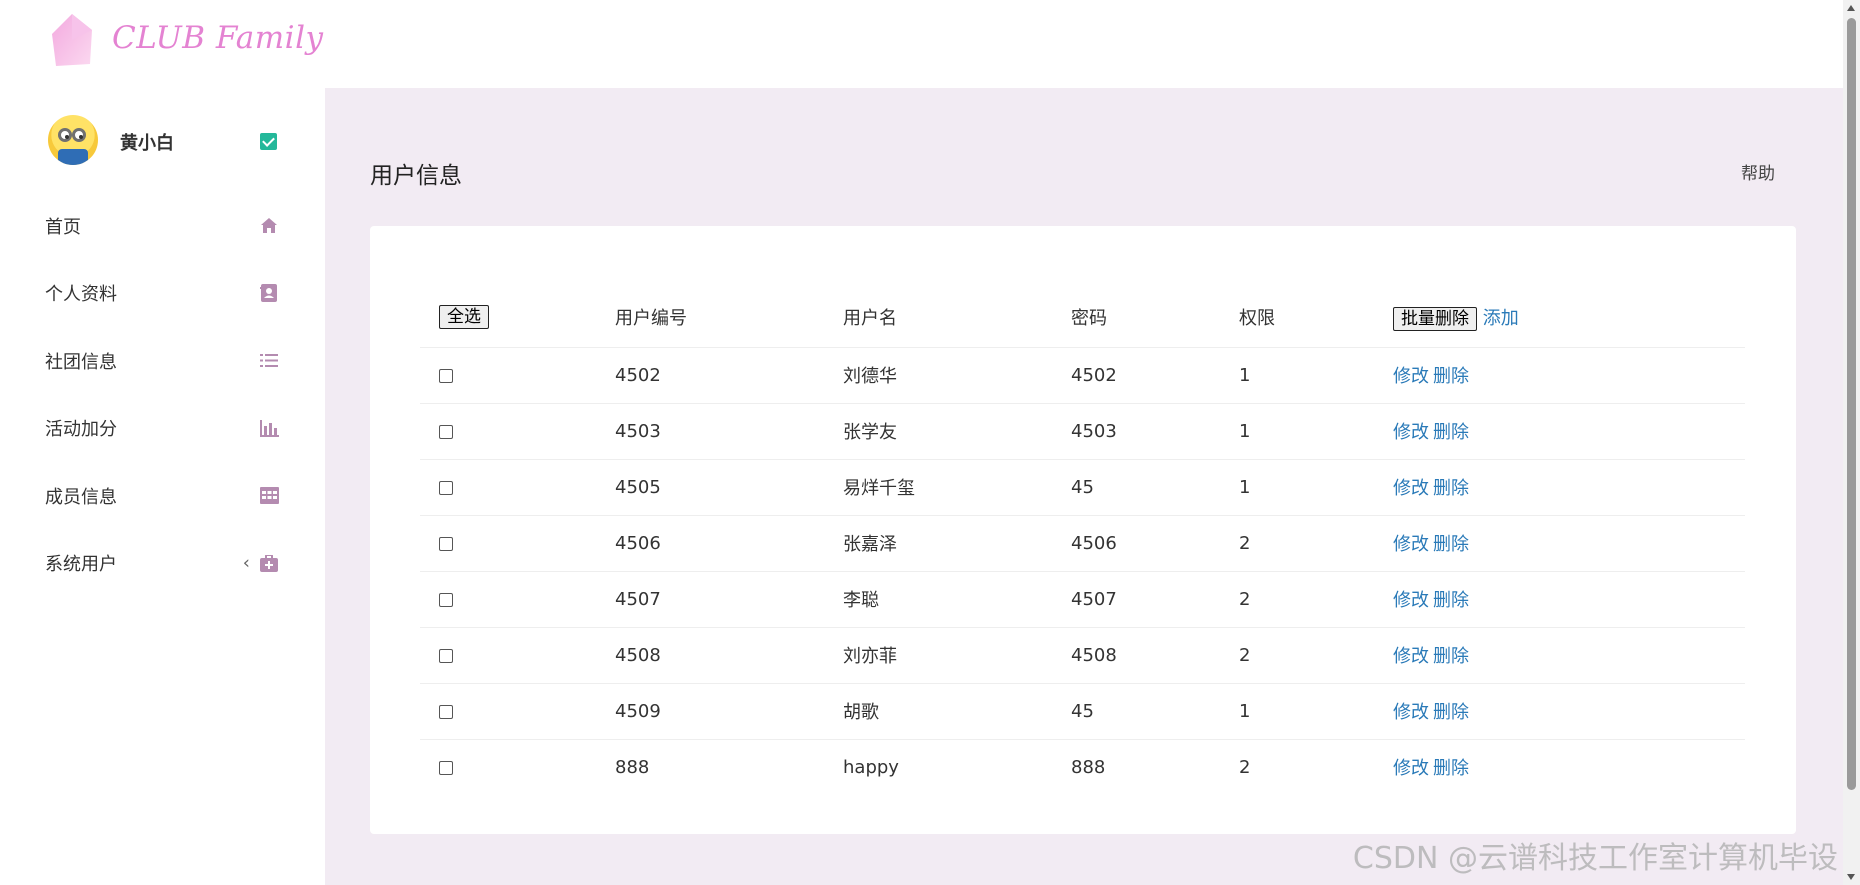  Describe the element at coordinates (1094, 431) in the screenshot. I see `cell-password: 4503` at that location.